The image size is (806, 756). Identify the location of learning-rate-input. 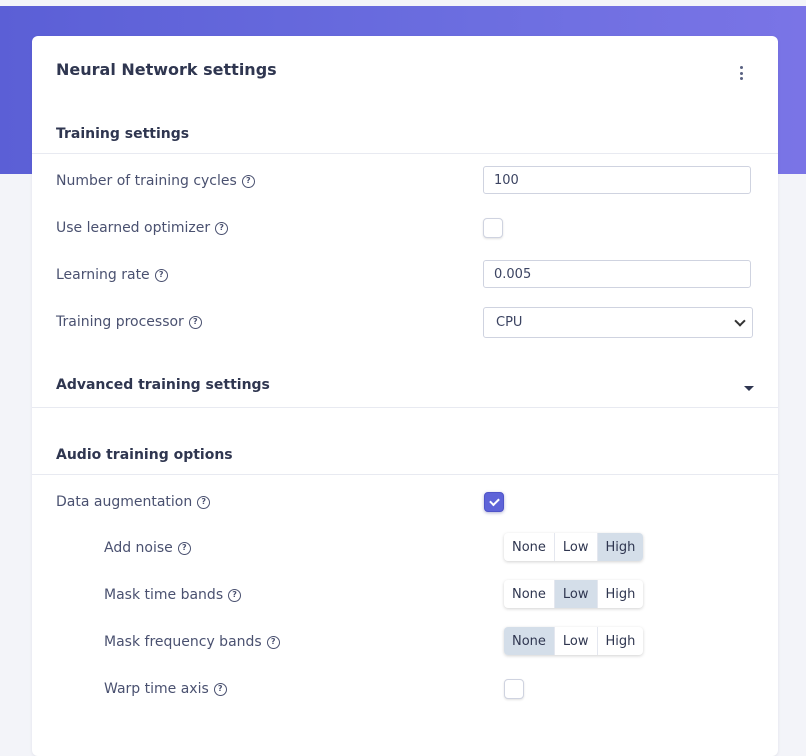
(617, 274).